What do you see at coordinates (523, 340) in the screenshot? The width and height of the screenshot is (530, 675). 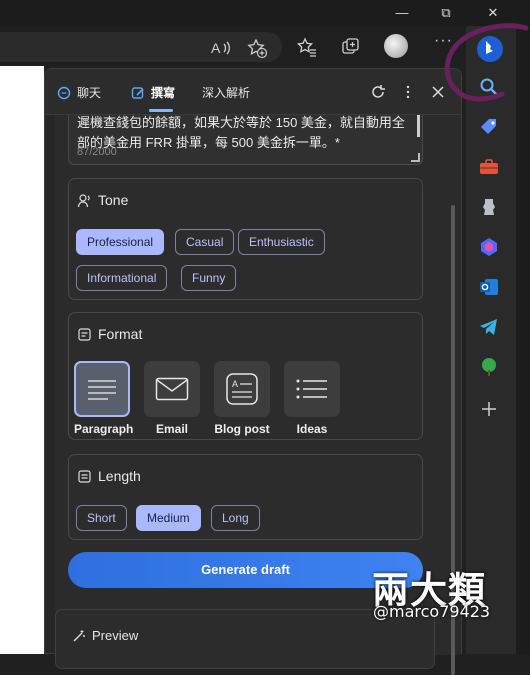 I see `rail-scrollbar` at bounding box center [523, 340].